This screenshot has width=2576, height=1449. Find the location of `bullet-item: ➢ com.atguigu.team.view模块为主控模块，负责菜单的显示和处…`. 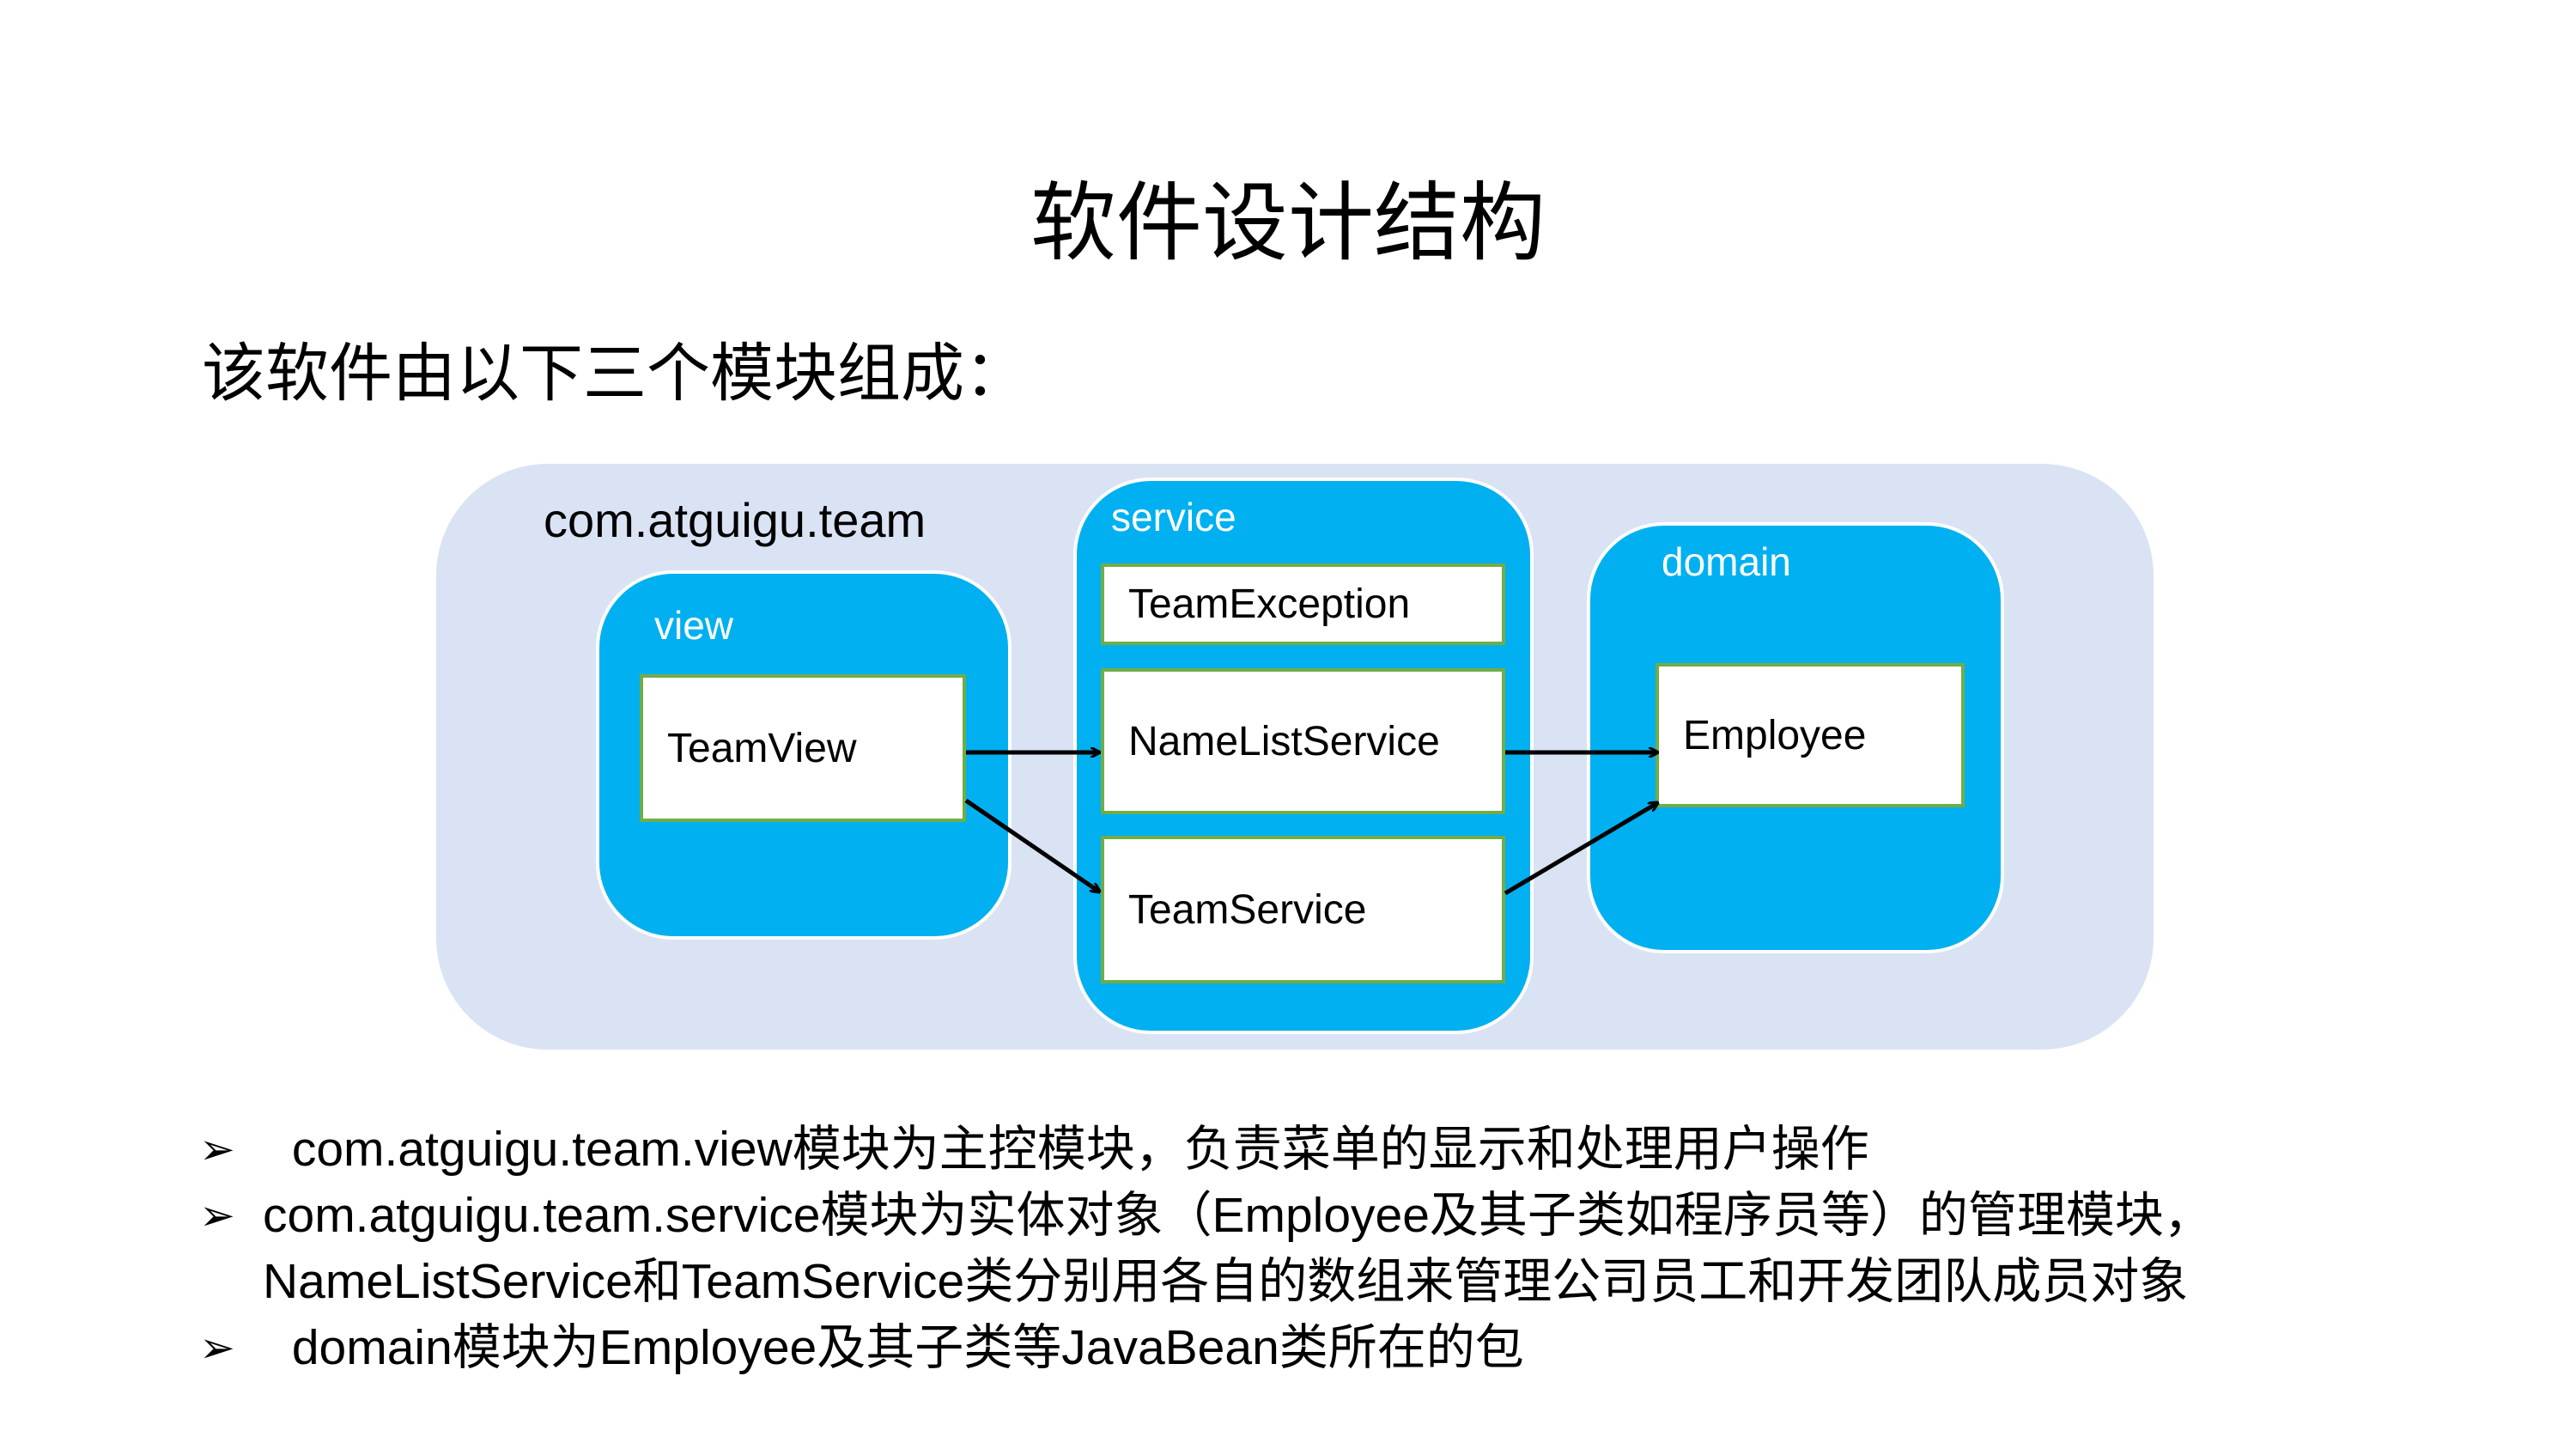

bullet-item: ➢ com.atguigu.team.view模块为主控模块，负责菜单的显示和处… is located at coordinates (1358, 1150).